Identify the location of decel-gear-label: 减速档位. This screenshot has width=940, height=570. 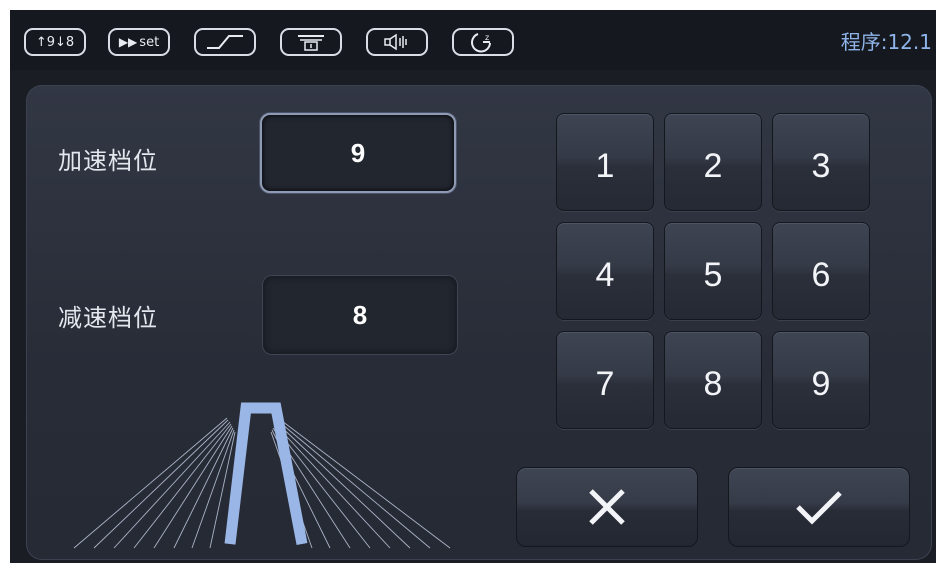
(108, 318).